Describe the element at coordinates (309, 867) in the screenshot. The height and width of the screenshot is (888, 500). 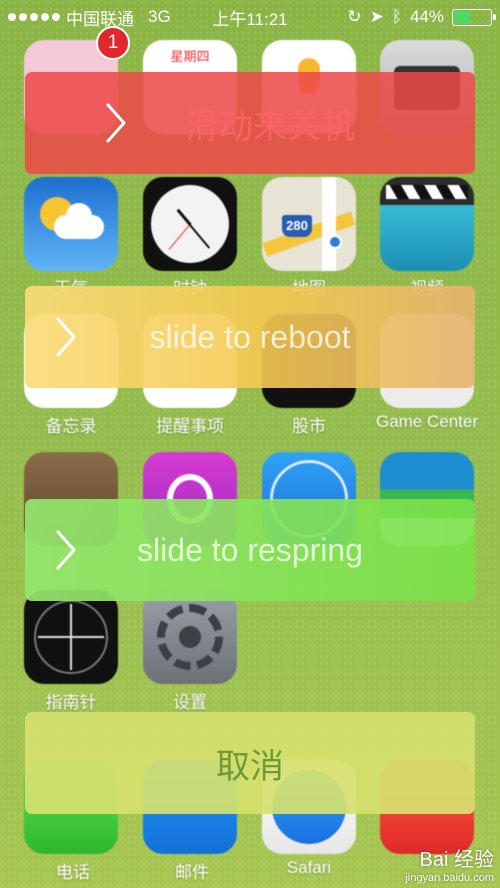
I see `app-label-safari: Safari` at that location.